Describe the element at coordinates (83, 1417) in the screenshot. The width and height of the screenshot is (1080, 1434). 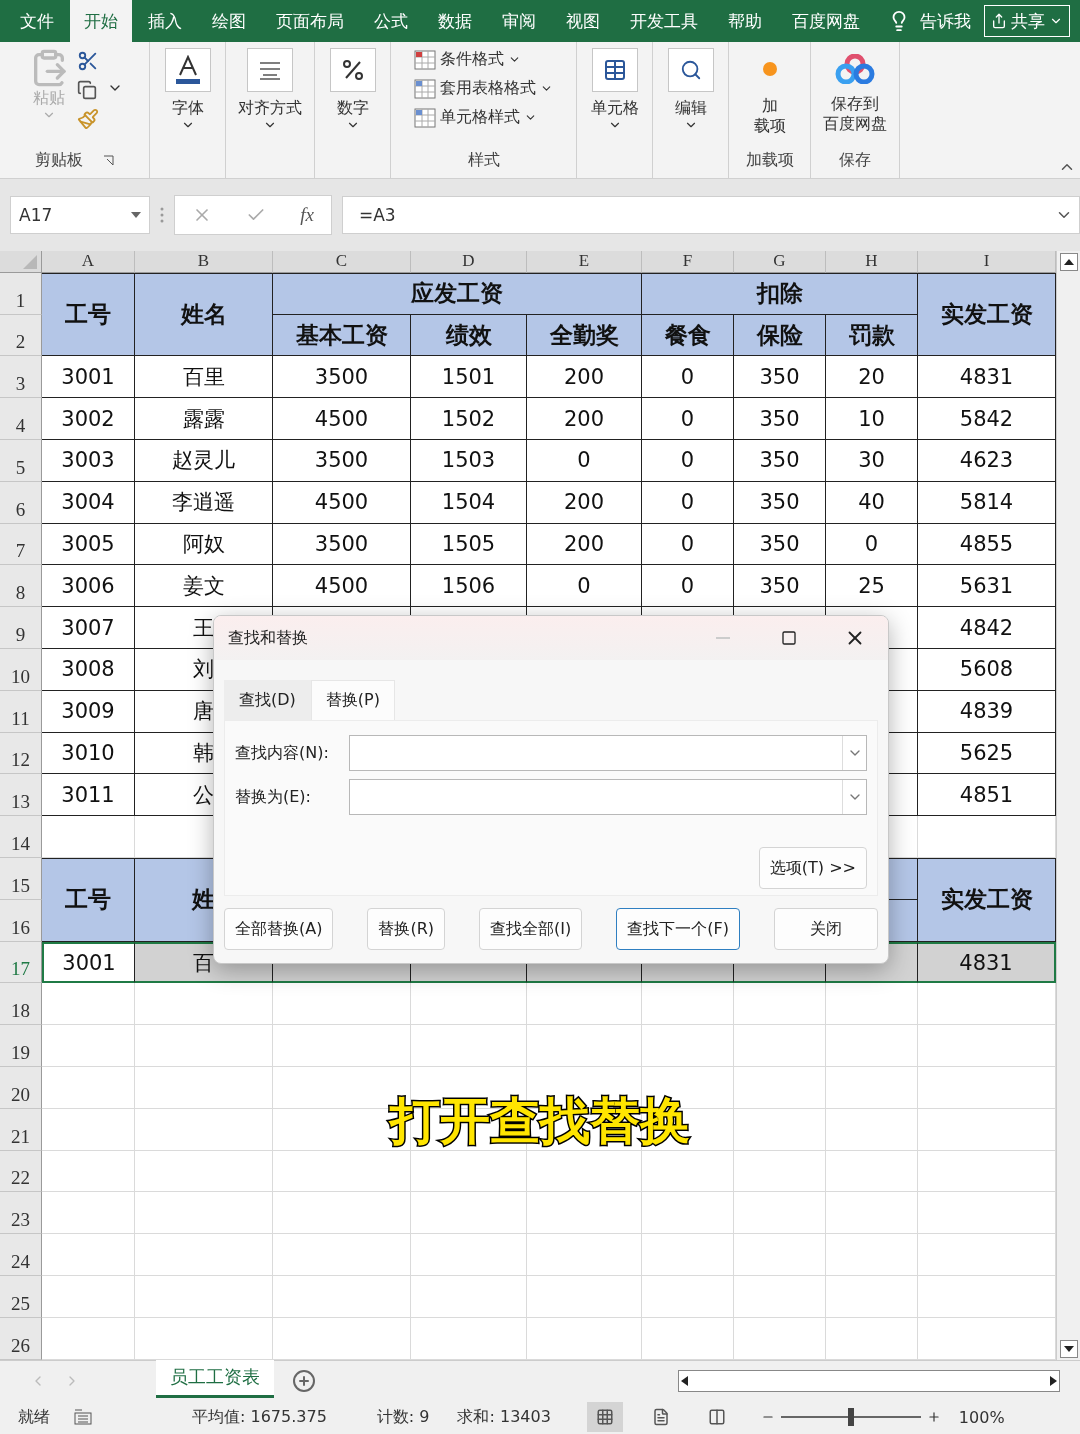
I see `macro-icon` at that location.